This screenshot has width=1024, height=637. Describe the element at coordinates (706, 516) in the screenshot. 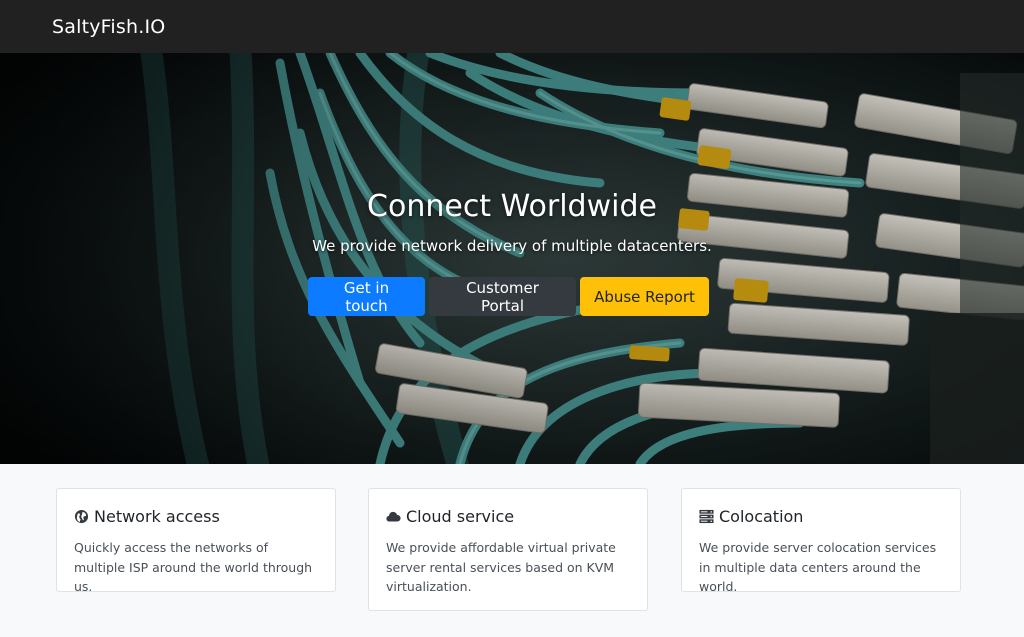

I see `server-icon` at that location.